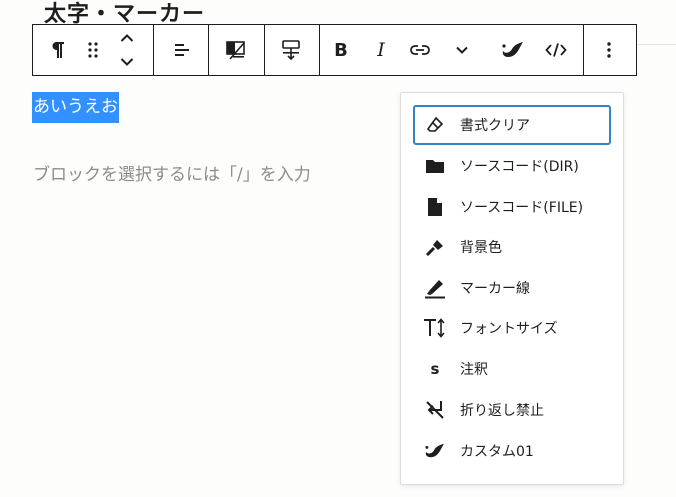  What do you see at coordinates (435, 410) in the screenshot?
I see `no-wrap-icon` at bounding box center [435, 410].